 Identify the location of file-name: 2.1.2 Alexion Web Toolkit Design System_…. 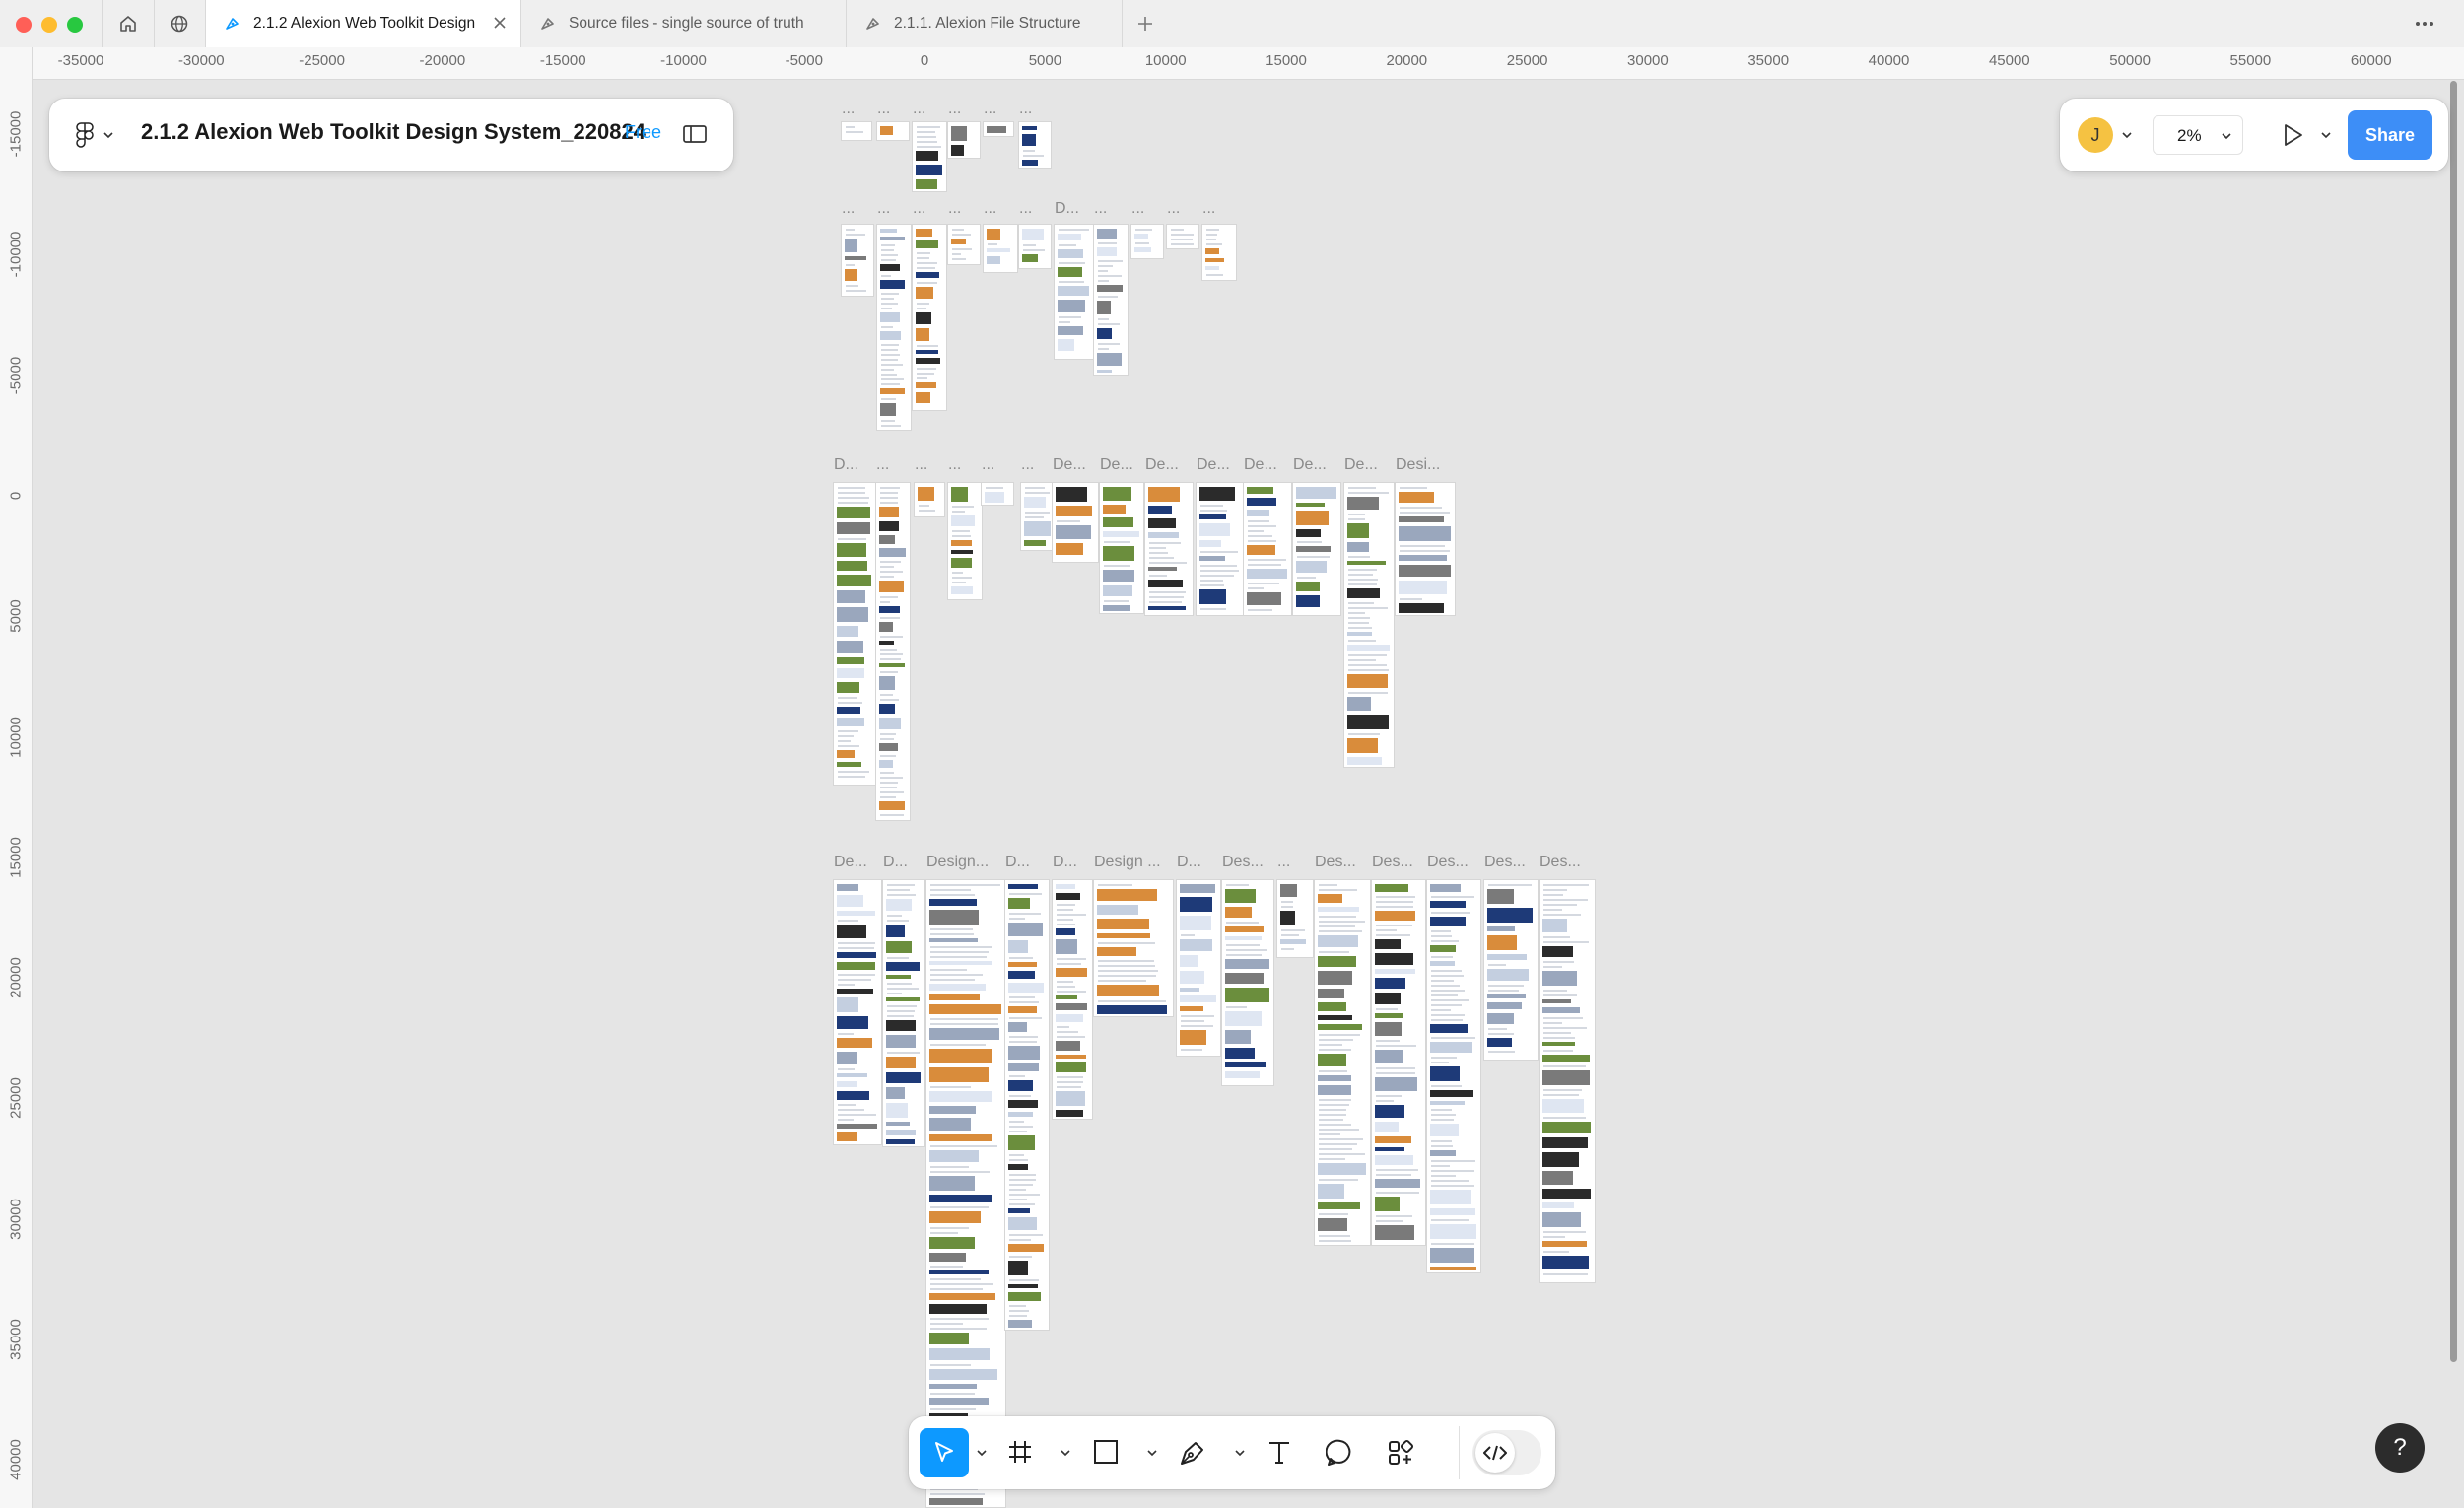
(393, 132).